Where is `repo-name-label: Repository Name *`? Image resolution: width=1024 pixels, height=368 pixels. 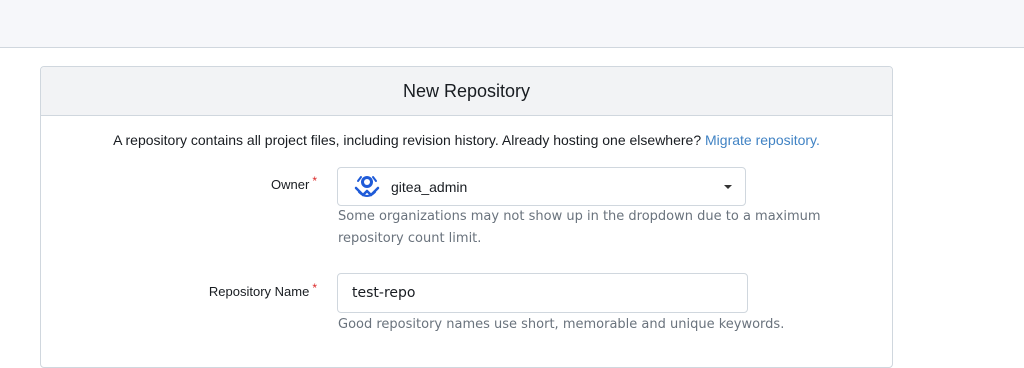 repo-name-label: Repository Name * is located at coordinates (262, 290).